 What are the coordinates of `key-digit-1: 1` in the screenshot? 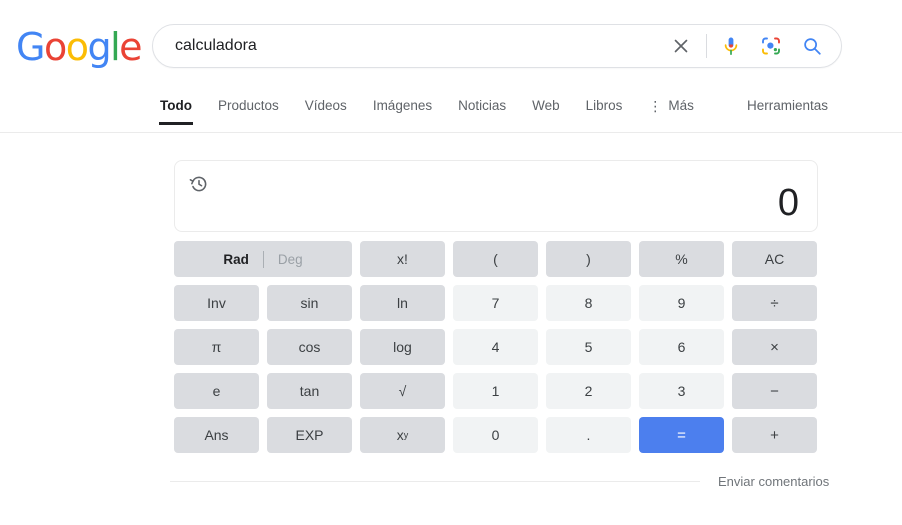 It's located at (495, 391).